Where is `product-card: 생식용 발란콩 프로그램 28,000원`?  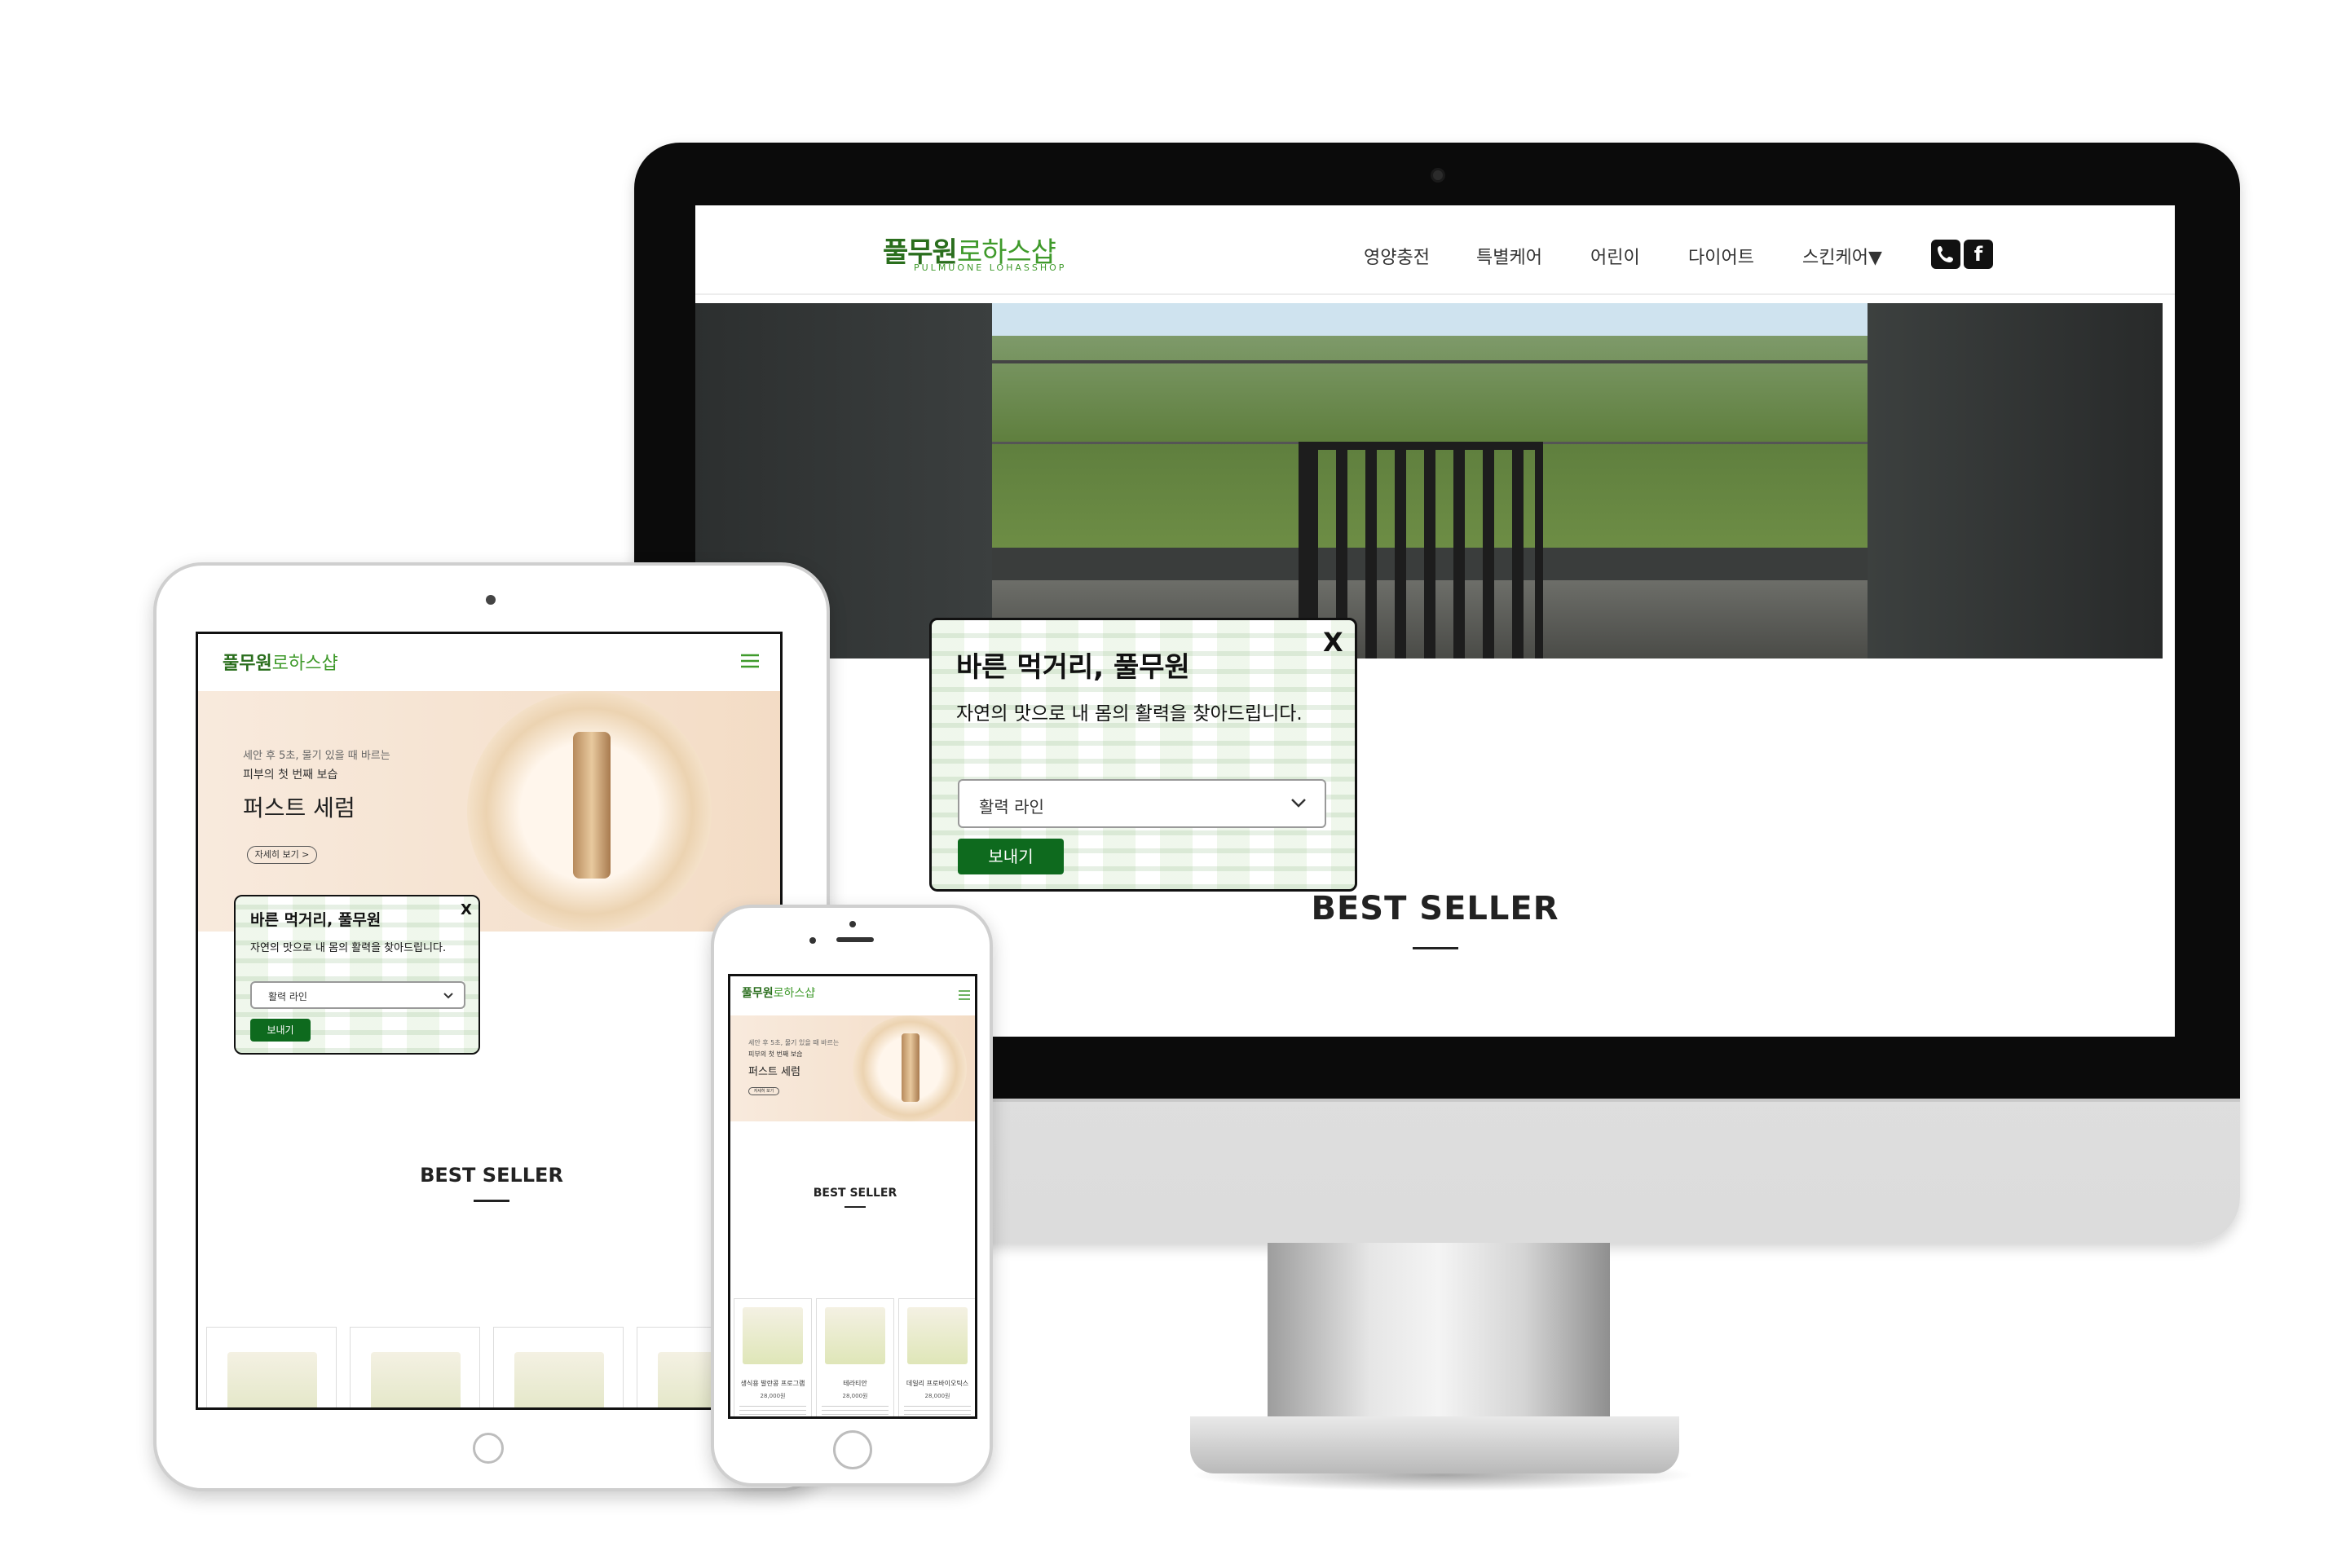 product-card: 생식용 발란콩 프로그램 28,000원 is located at coordinates (773, 1357).